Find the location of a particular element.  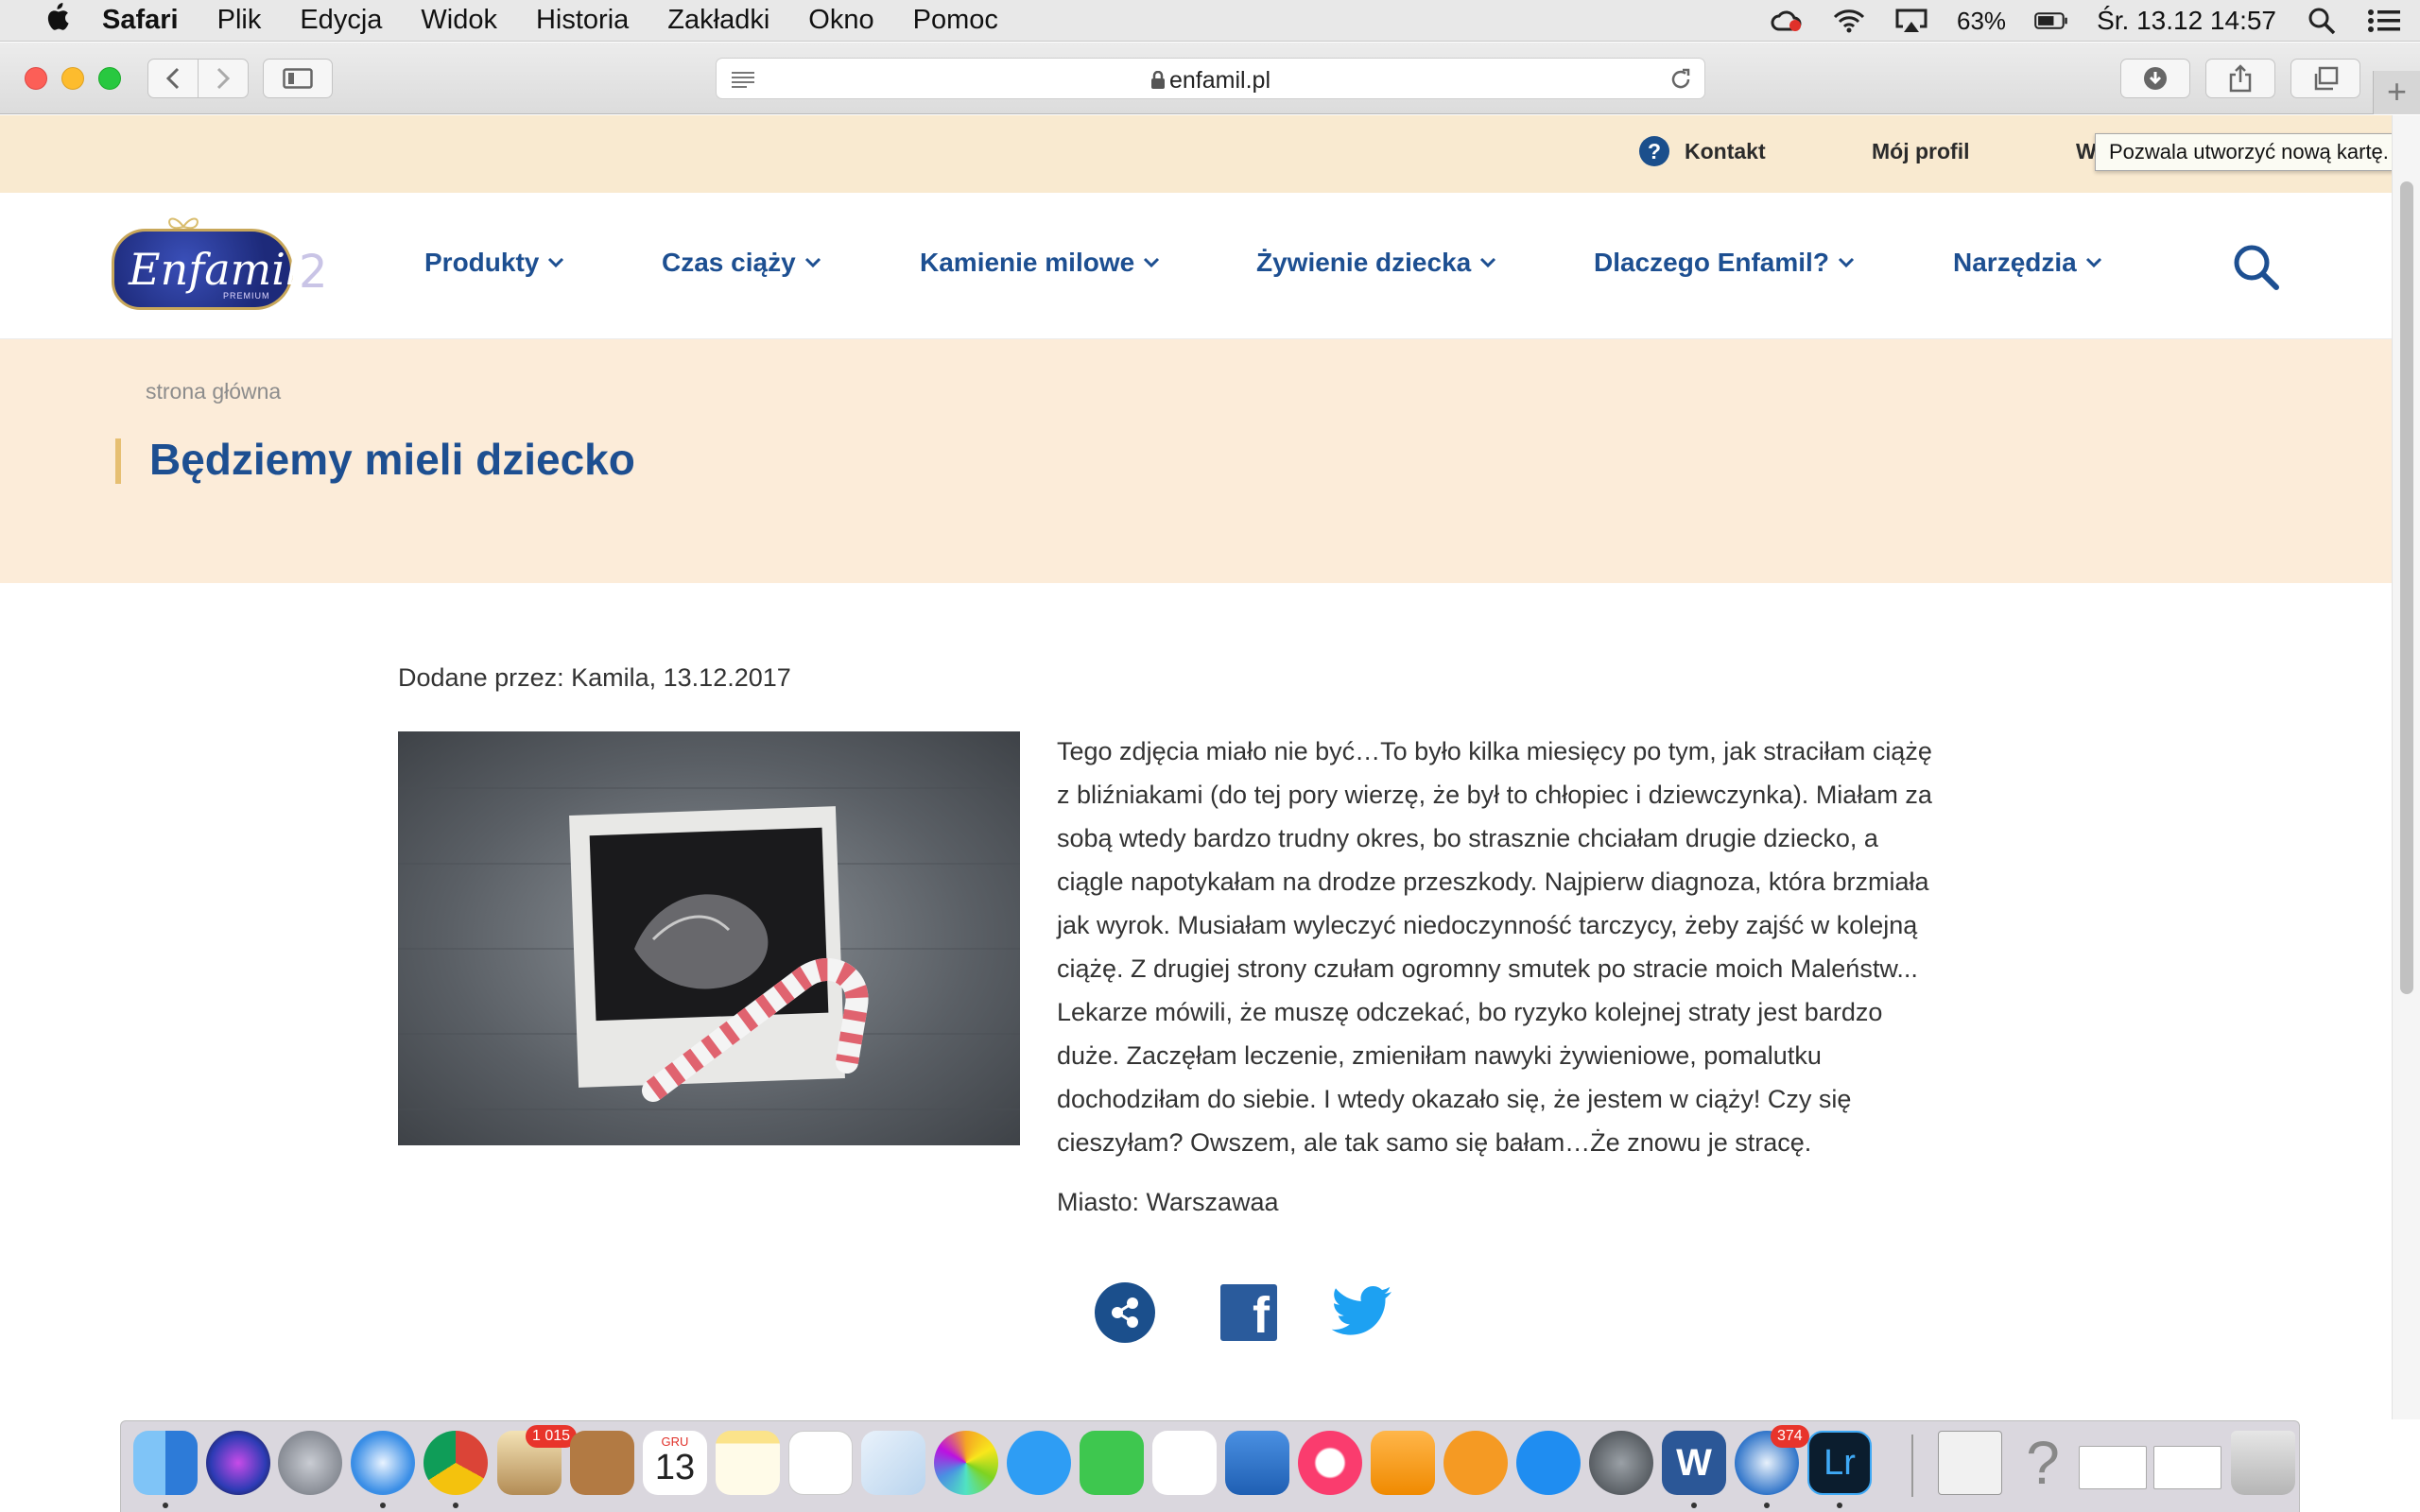

chevron-left-icon is located at coordinates (172, 78).